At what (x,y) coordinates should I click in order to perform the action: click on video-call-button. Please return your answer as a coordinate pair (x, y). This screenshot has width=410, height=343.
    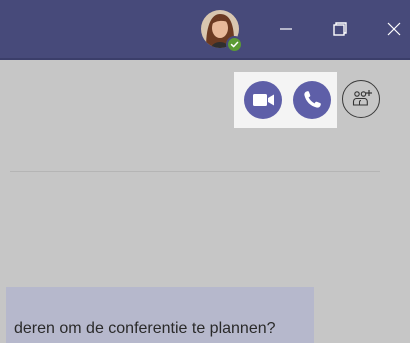
    Looking at the image, I should click on (263, 100).